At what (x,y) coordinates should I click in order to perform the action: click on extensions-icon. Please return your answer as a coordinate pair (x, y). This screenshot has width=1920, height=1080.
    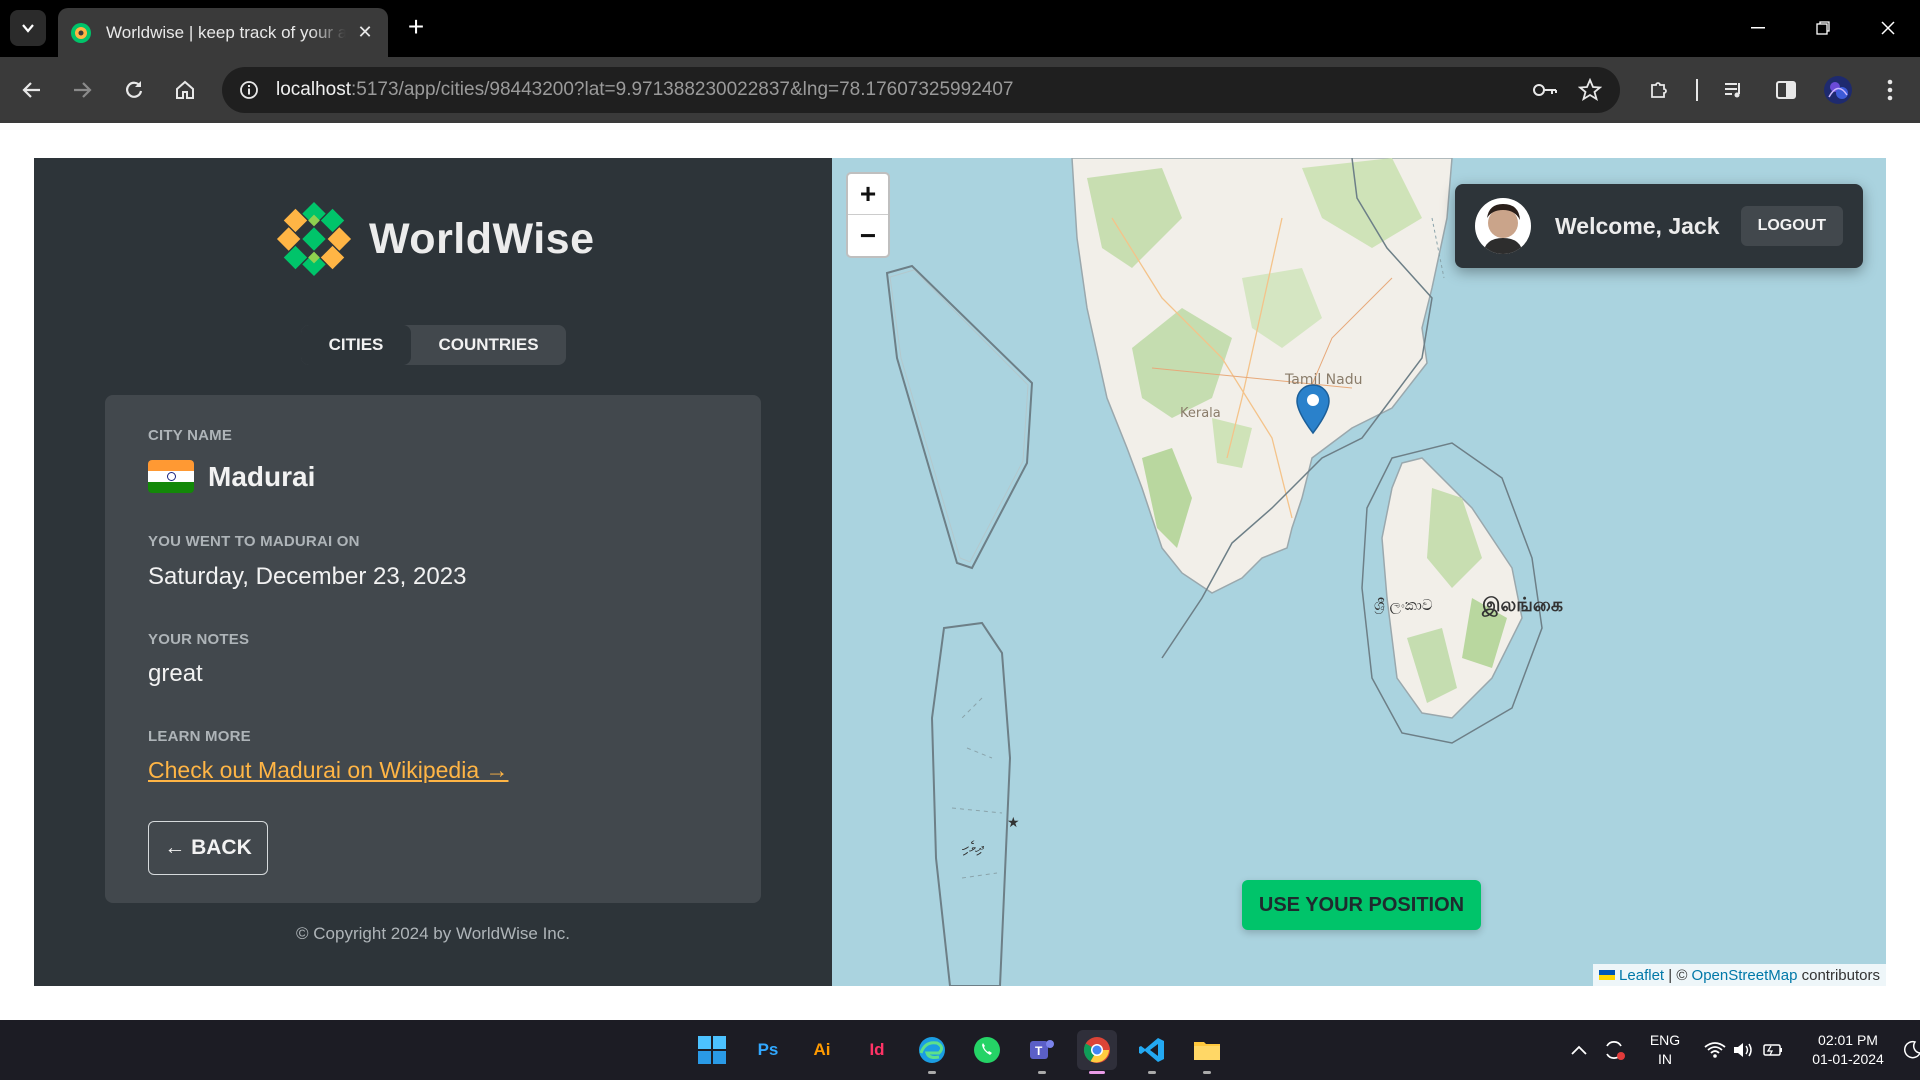
    Looking at the image, I should click on (1659, 90).